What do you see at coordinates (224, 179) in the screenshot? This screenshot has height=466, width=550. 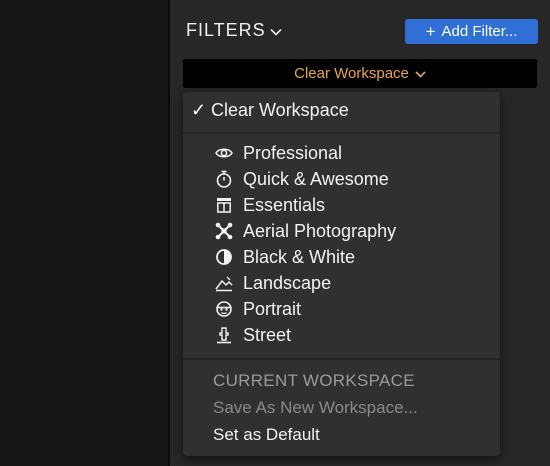 I see `stopwatch-icon` at bounding box center [224, 179].